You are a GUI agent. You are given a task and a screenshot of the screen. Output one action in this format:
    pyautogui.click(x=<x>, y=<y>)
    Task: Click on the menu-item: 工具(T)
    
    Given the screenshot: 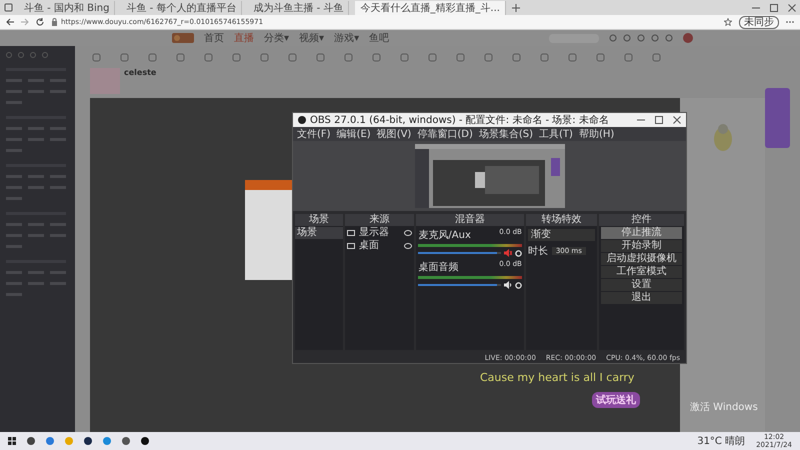 What is the action you would take?
    pyautogui.click(x=556, y=134)
    